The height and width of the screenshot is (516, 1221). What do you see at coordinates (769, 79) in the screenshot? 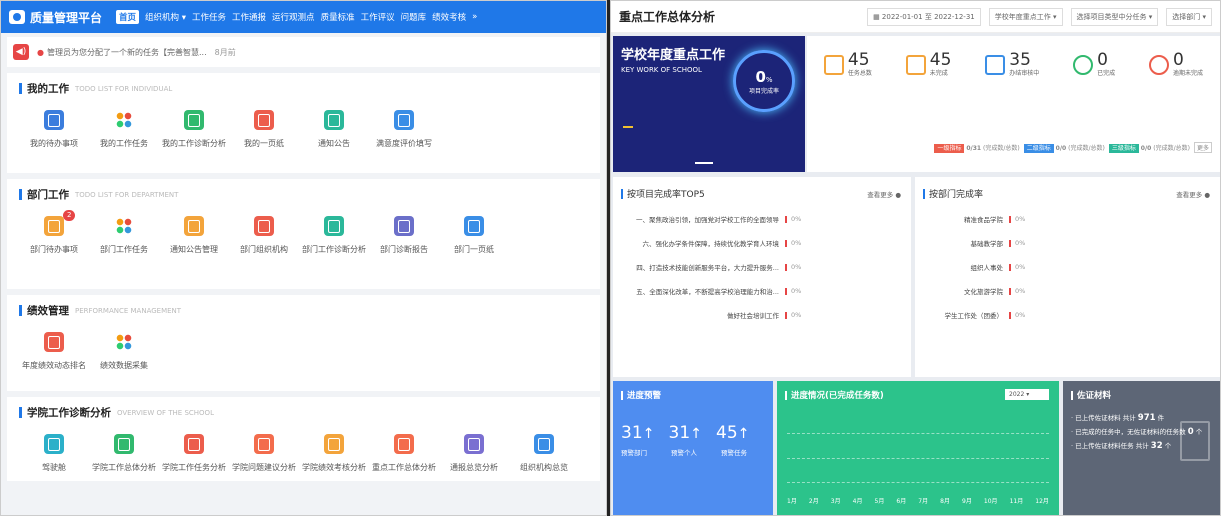
I see `completion-unit: %` at bounding box center [769, 79].